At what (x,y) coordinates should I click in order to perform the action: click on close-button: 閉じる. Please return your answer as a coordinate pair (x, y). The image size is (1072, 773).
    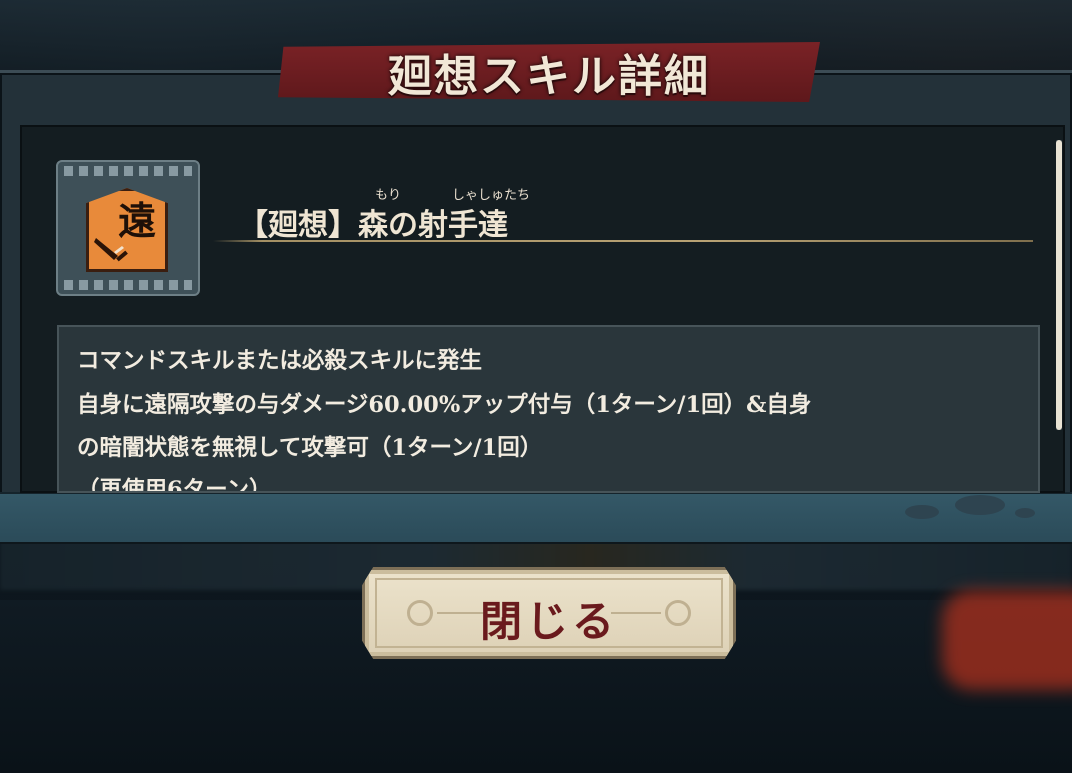
    Looking at the image, I should click on (549, 613).